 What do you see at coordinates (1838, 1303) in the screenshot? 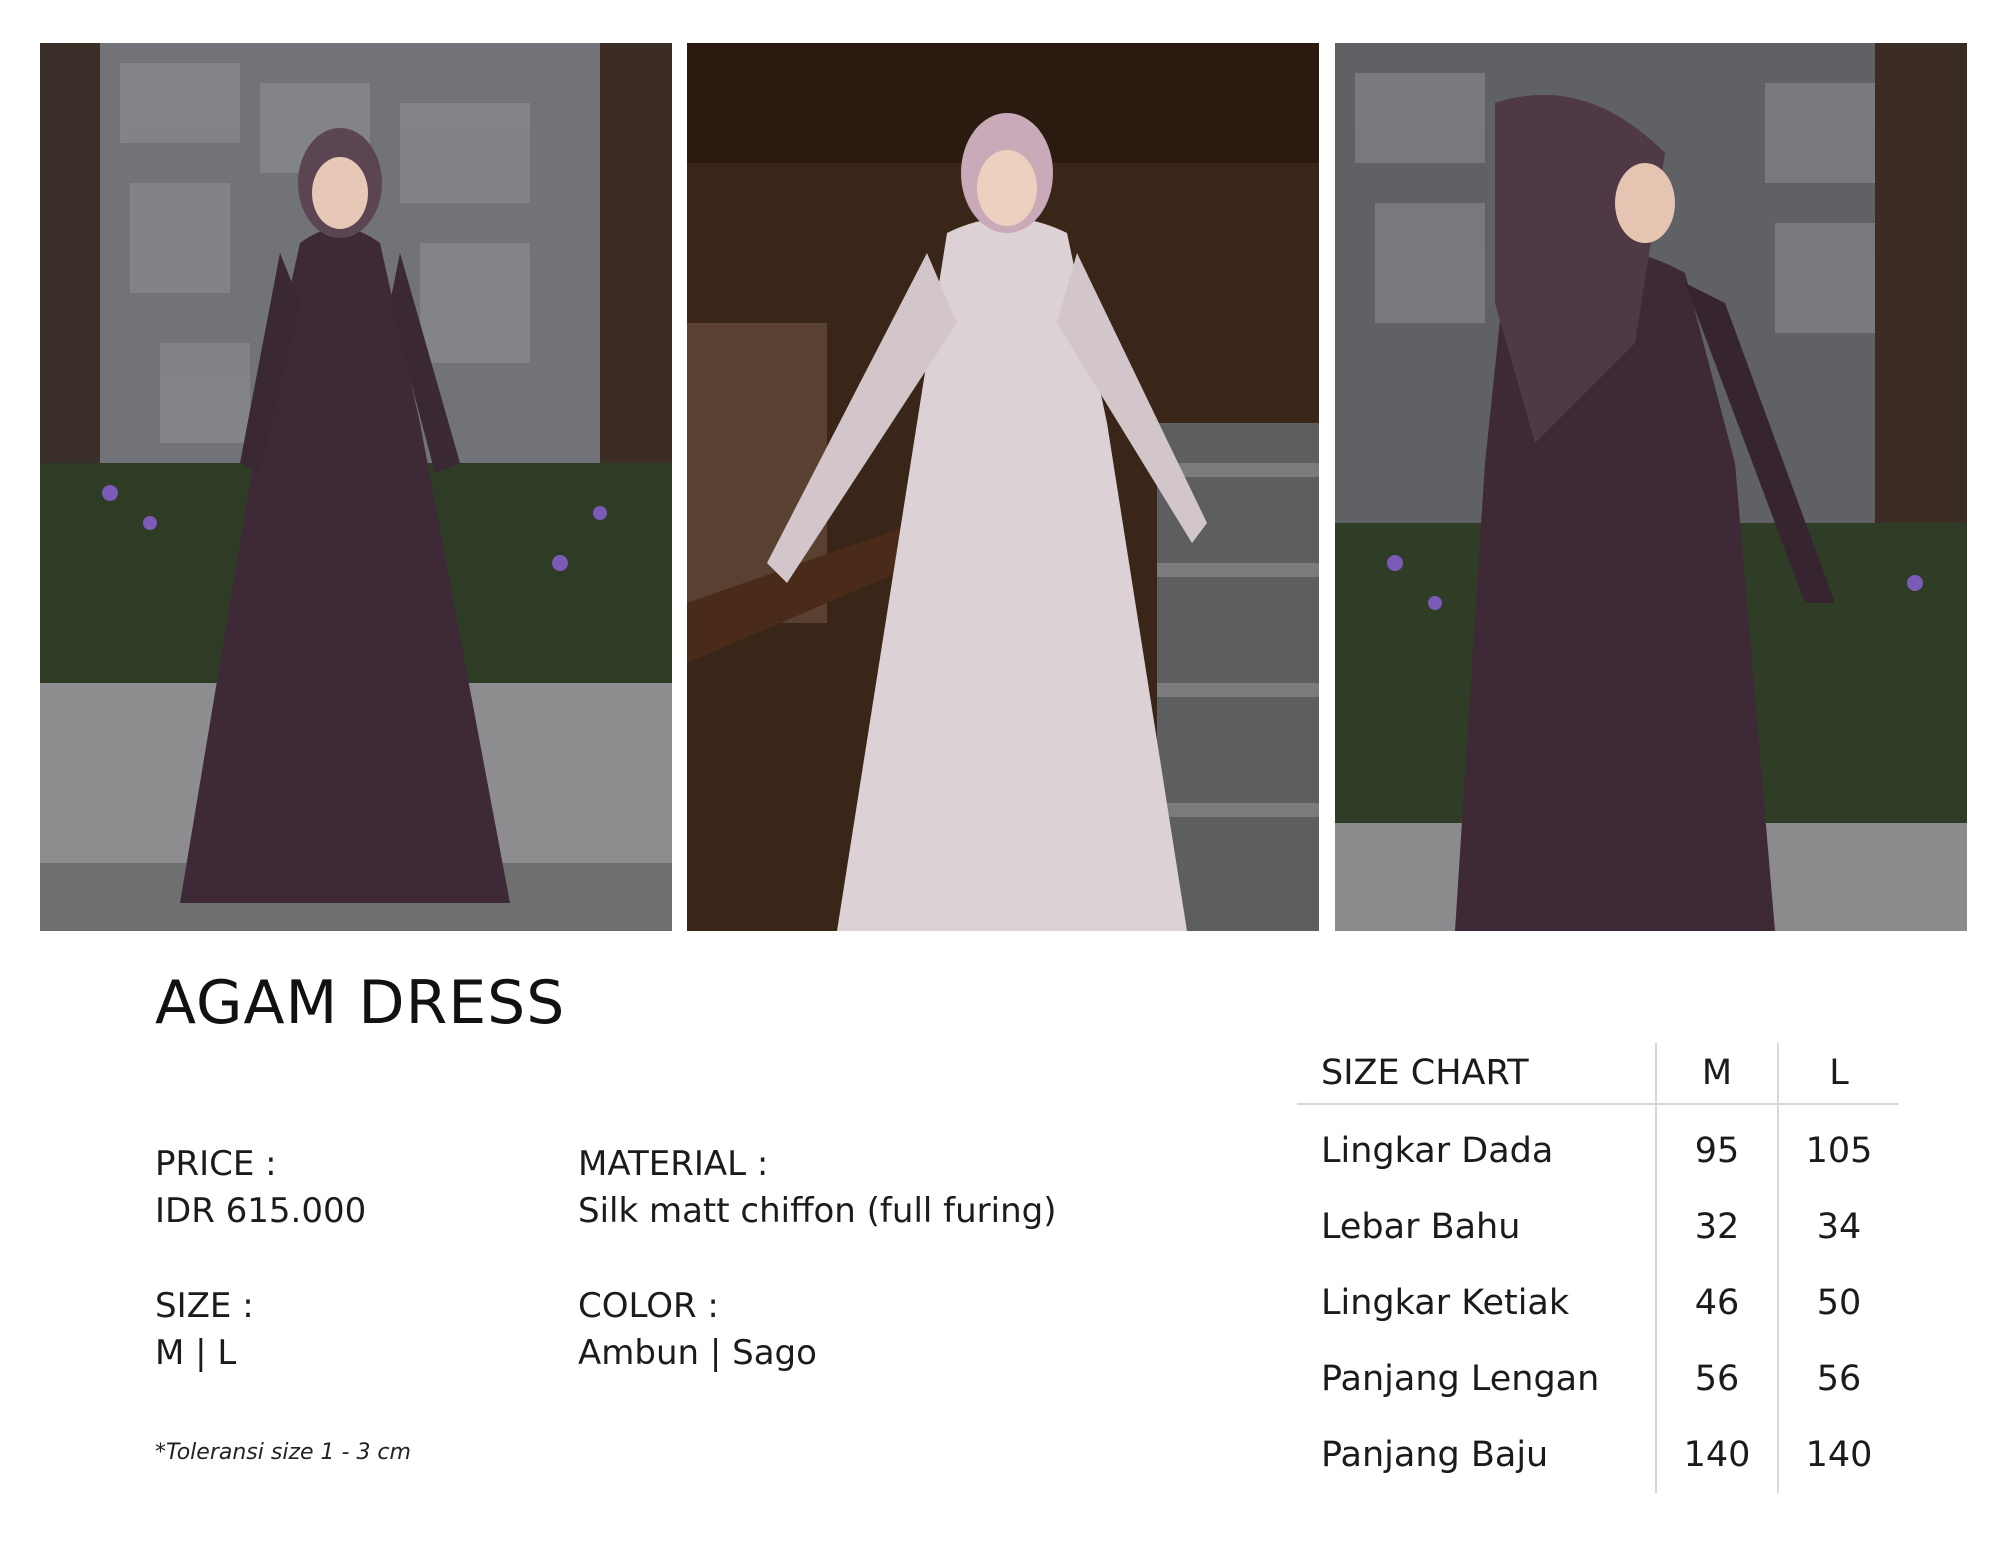
I see `measurement-l: 50` at bounding box center [1838, 1303].